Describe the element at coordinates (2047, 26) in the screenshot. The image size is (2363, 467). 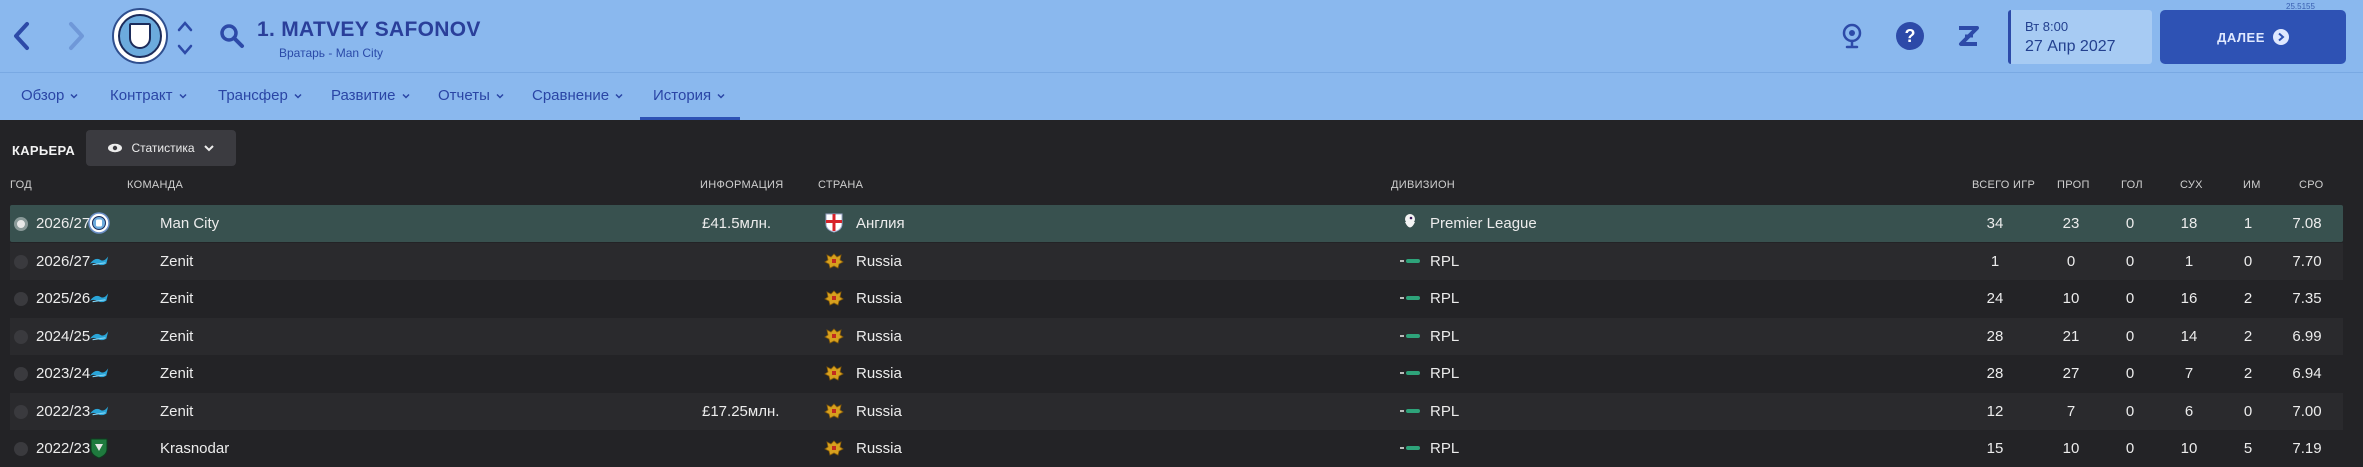
I see `game-day-time: Вт 8:00` at that location.